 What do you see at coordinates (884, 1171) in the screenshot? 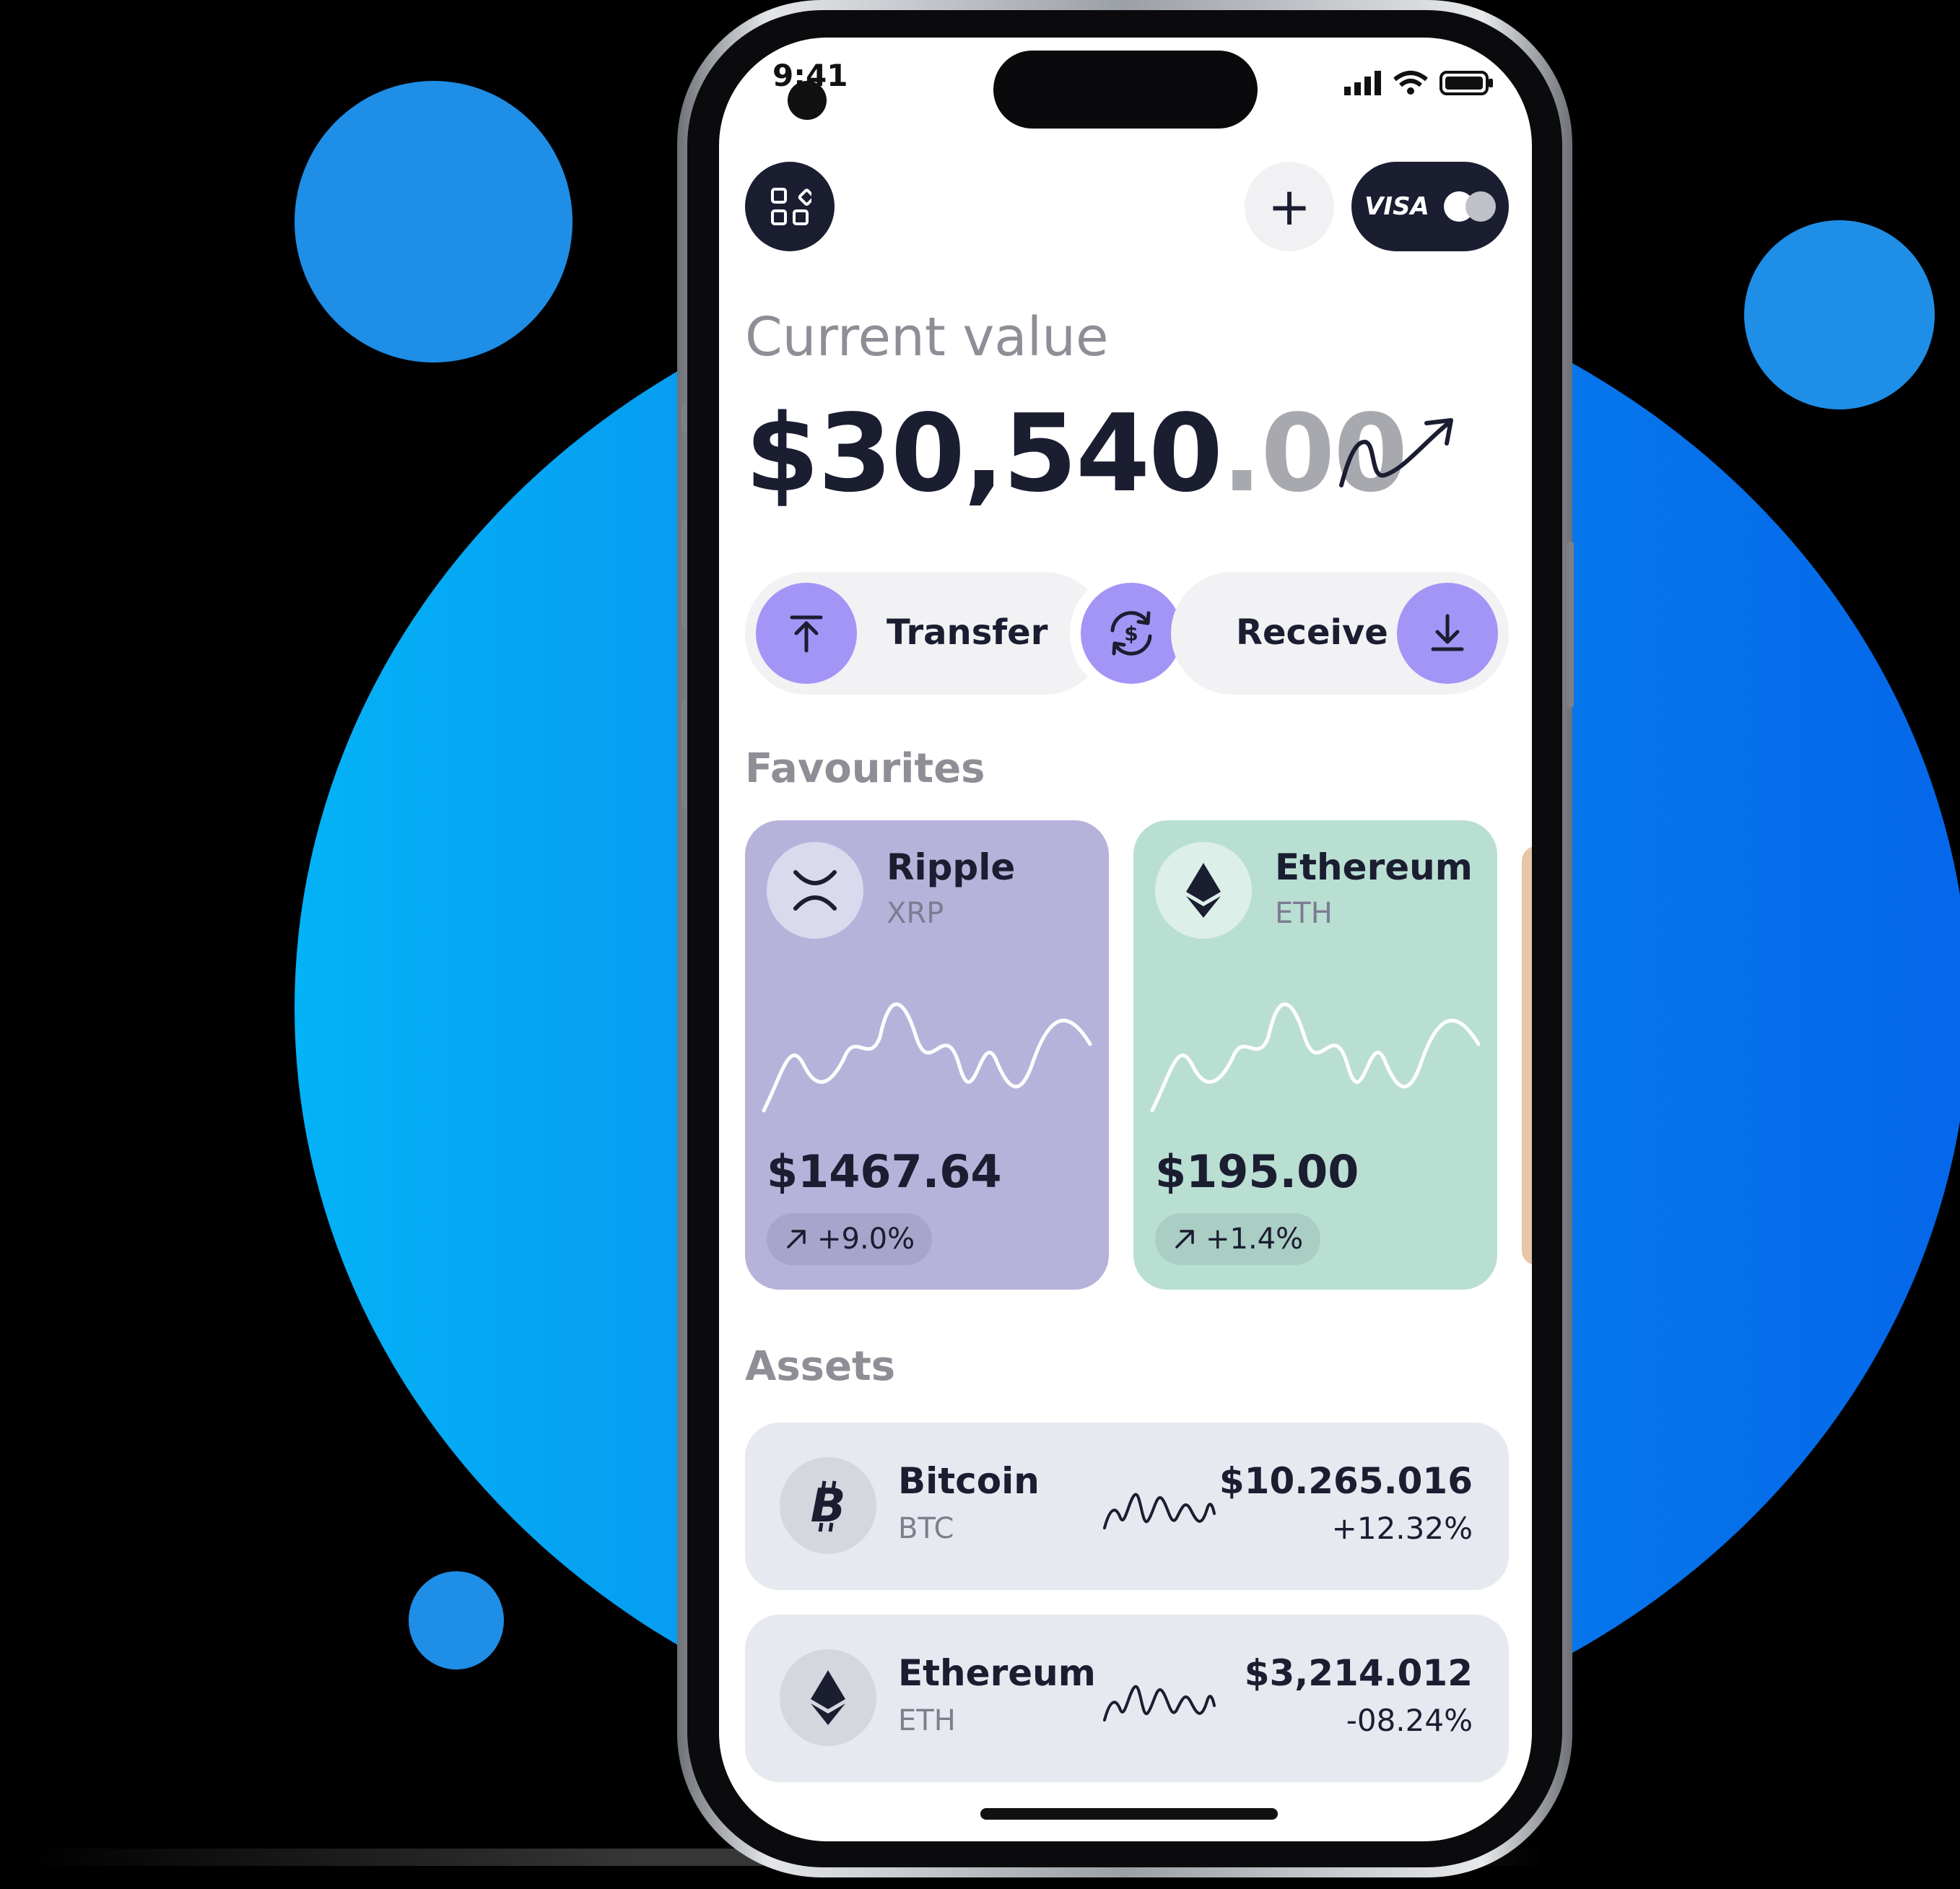
I see `favourite-price: $1467.64` at bounding box center [884, 1171].